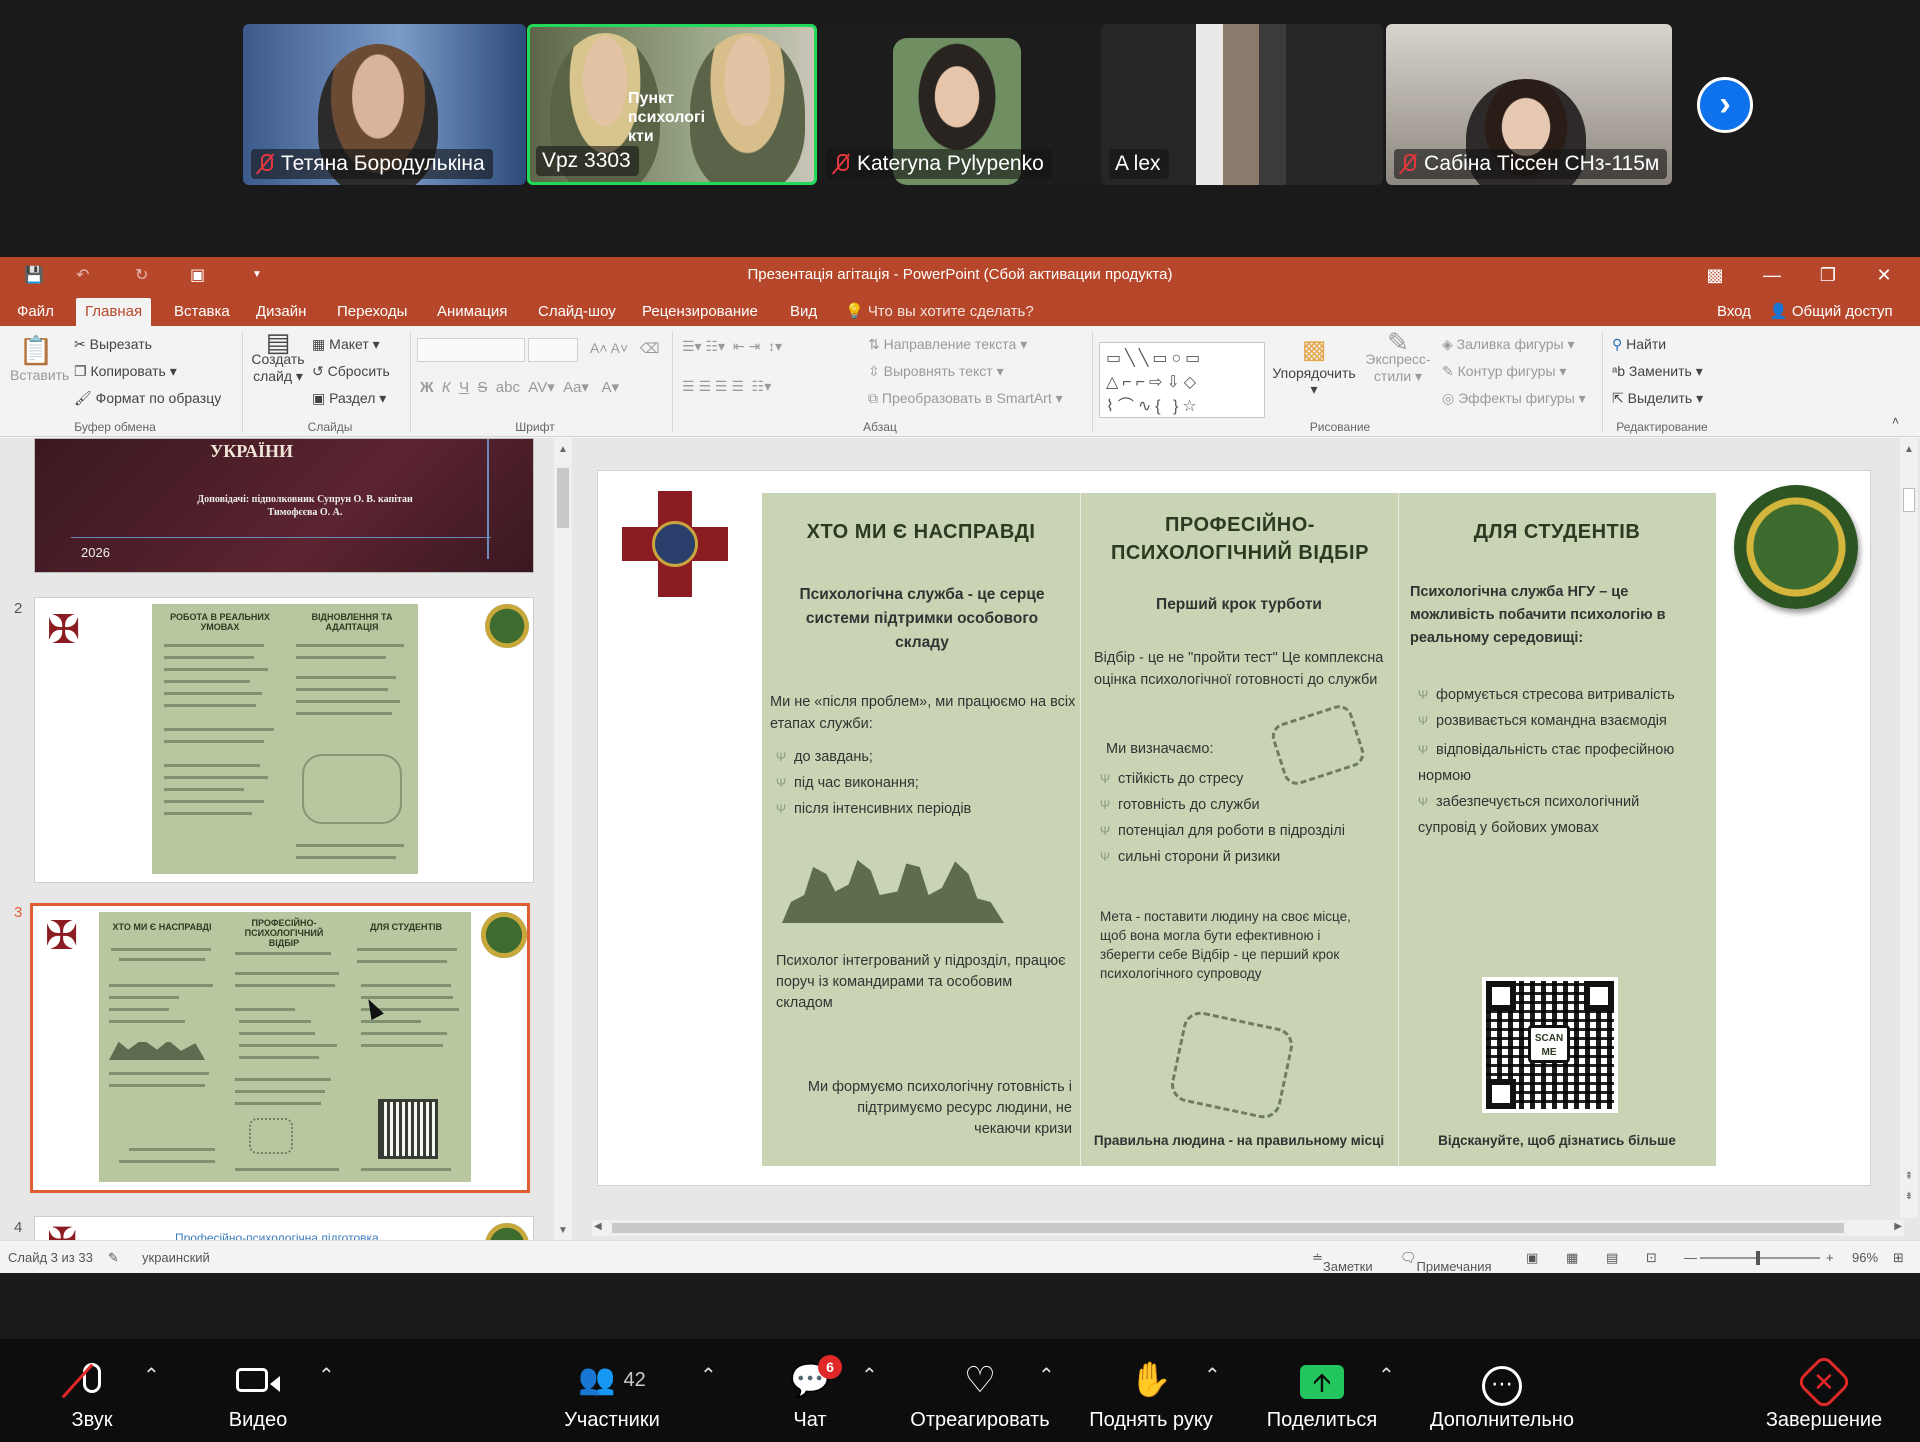 The image size is (1920, 1442). What do you see at coordinates (965, 398) in the screenshot?
I see `smartart-button: ⧉ Преобразовать в SmartArt ▾` at bounding box center [965, 398].